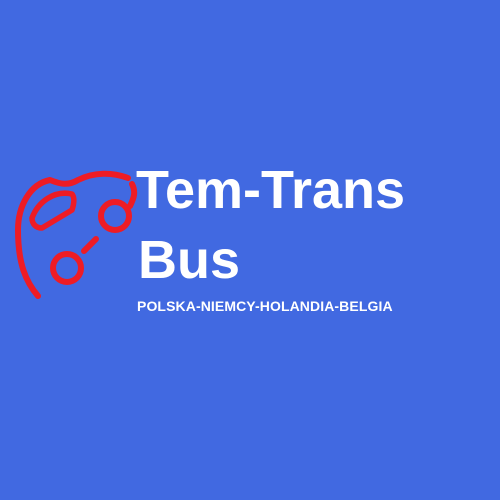 The height and width of the screenshot is (500, 500). What do you see at coordinates (67, 268) in the screenshot?
I see `car-wheel-rear` at bounding box center [67, 268].